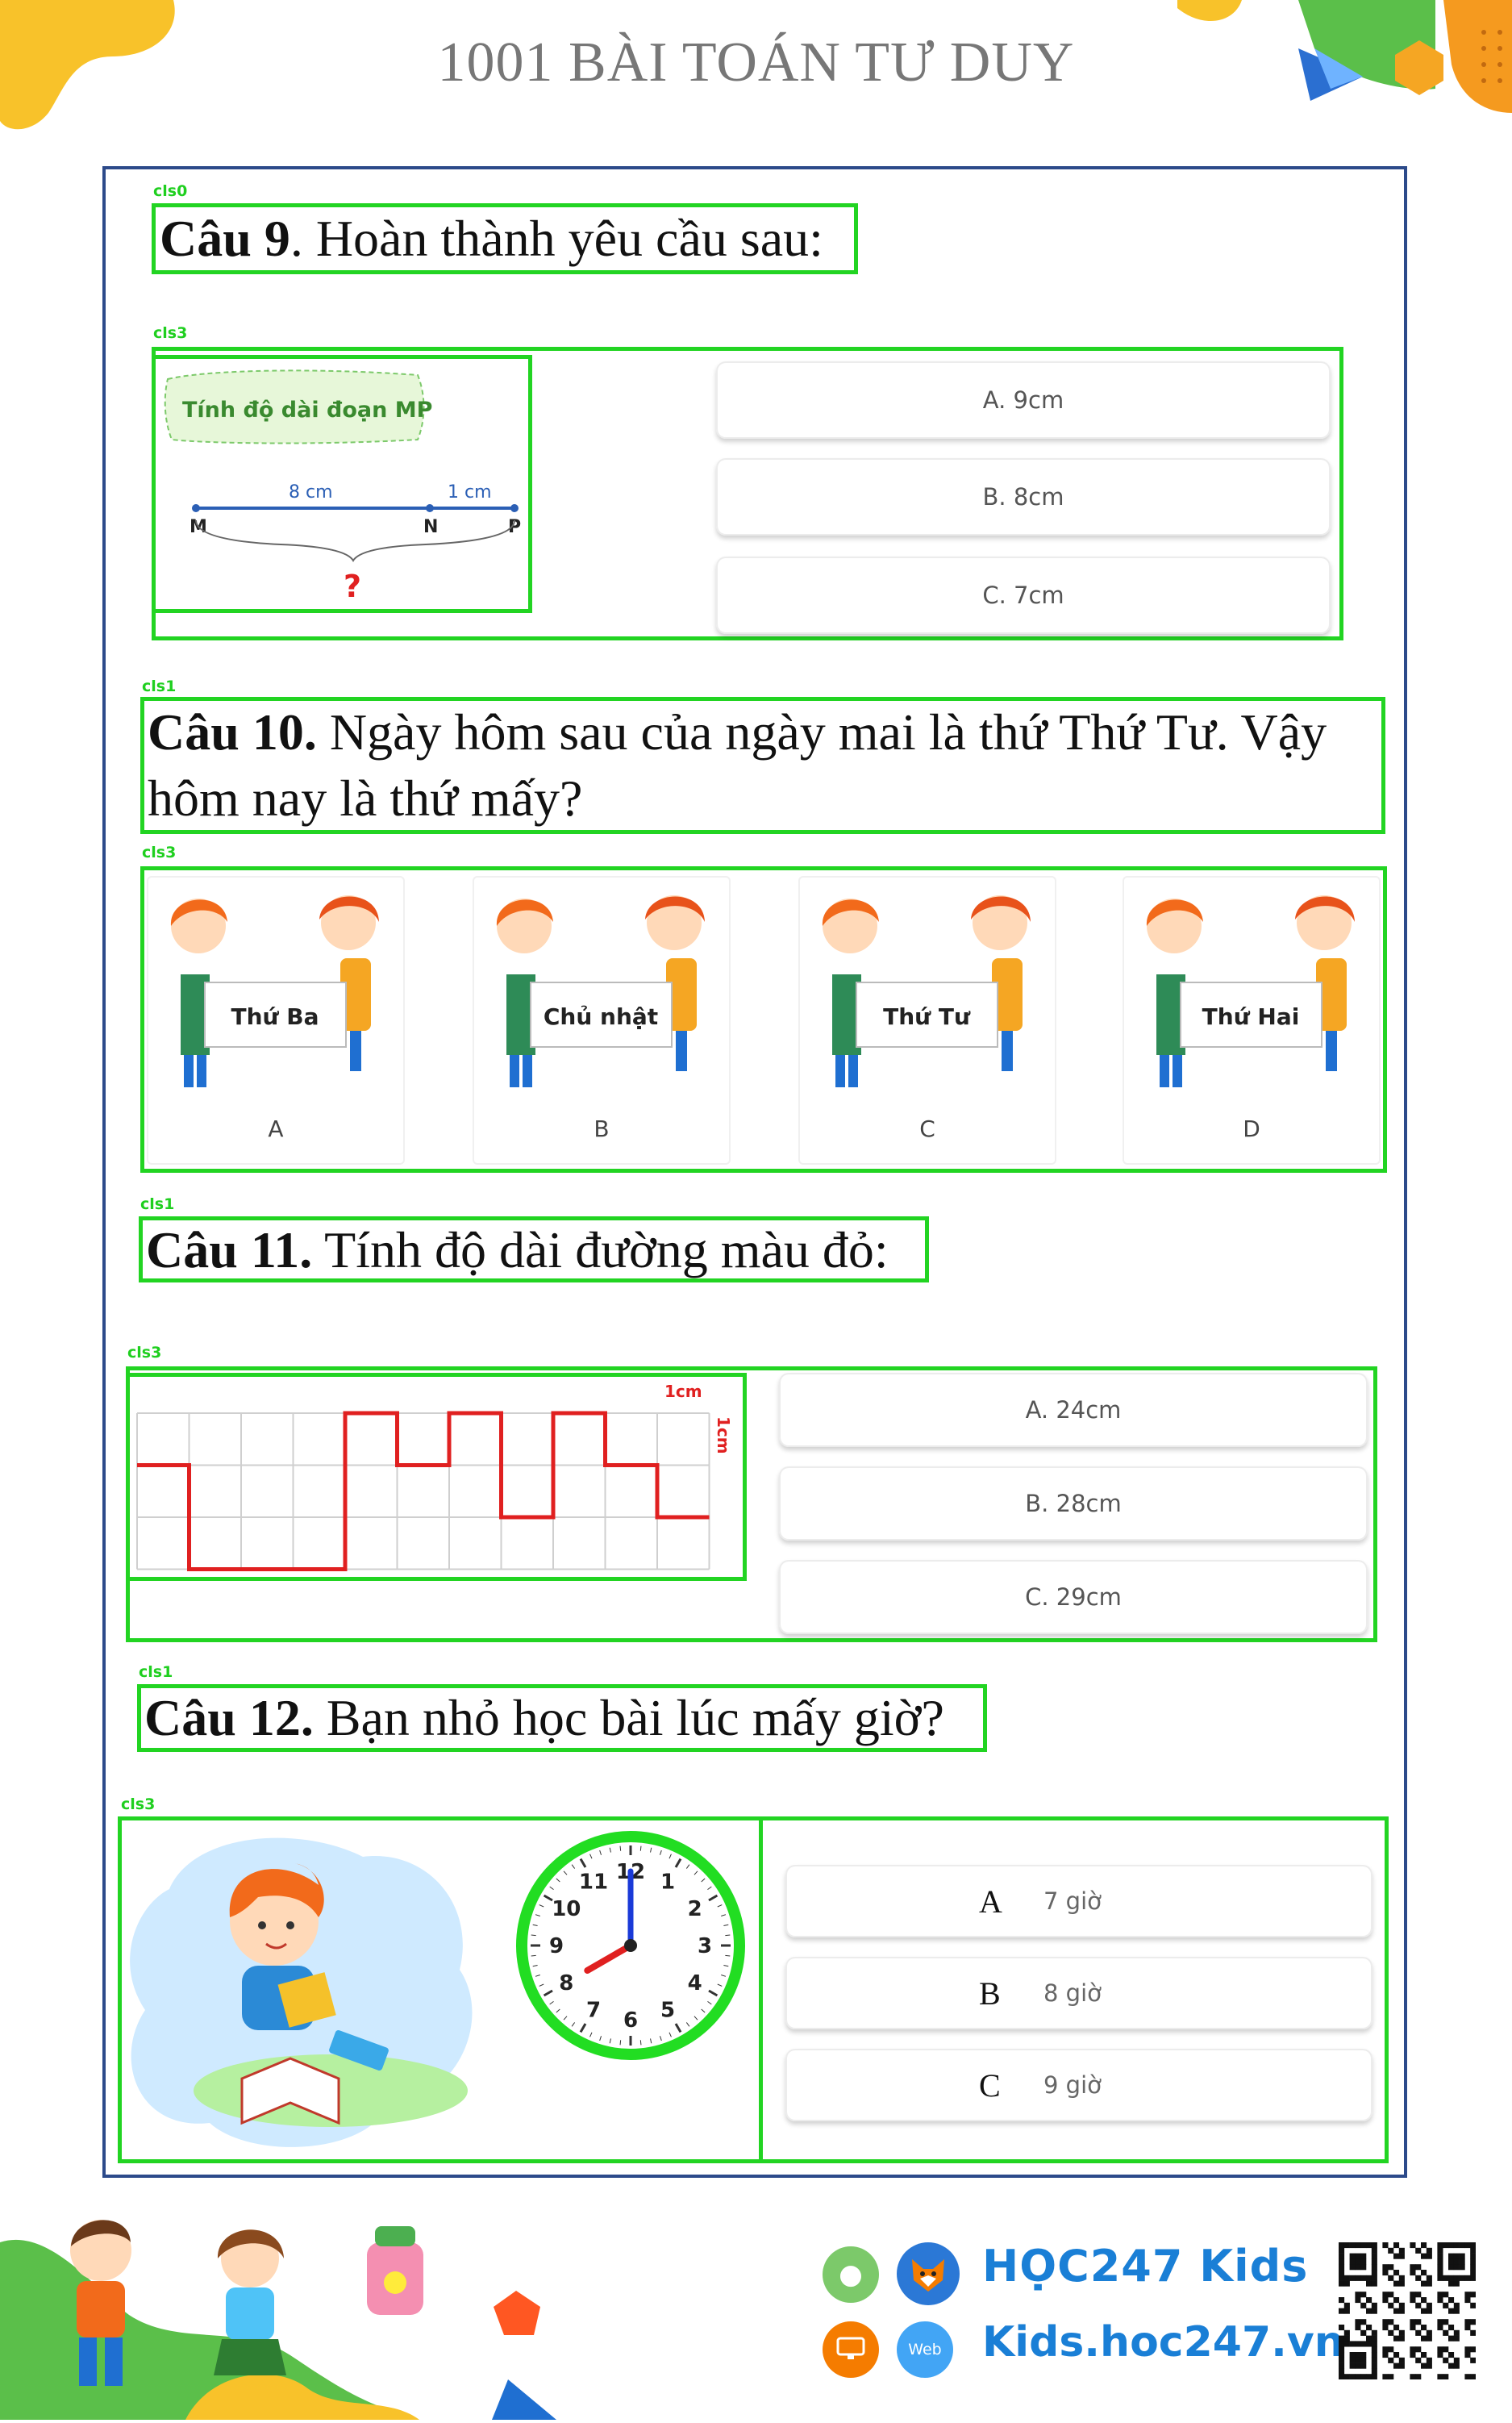  Describe the element at coordinates (170, 191) in the screenshot. I see `q9-text-tag: cls0` at that location.